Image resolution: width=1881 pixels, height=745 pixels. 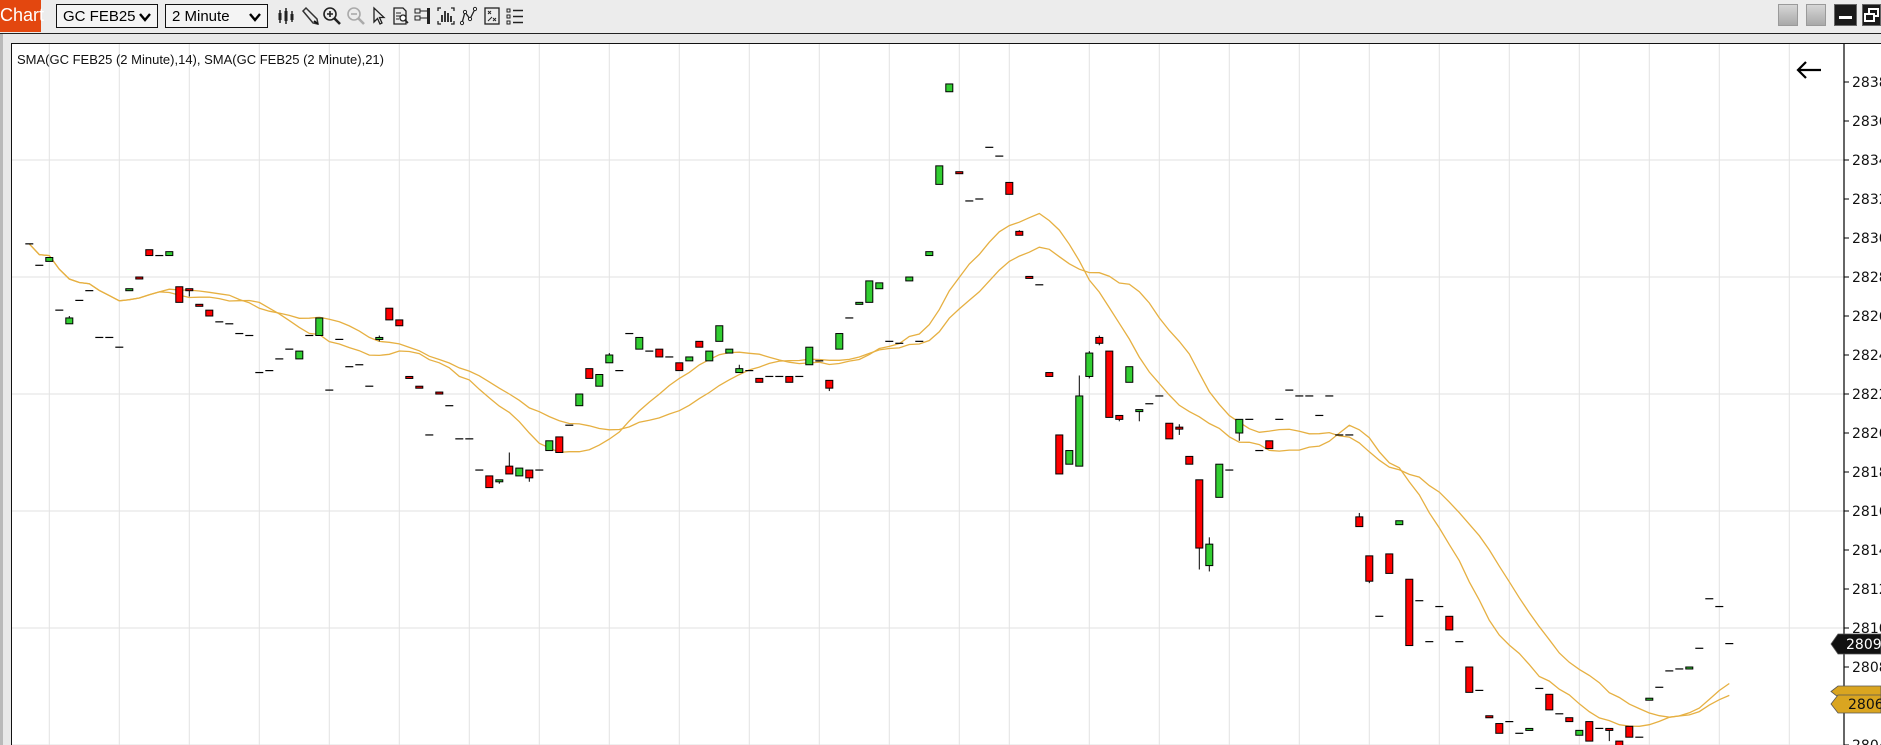 I want to click on last-price-label: 2809, so click(x=1863, y=645).